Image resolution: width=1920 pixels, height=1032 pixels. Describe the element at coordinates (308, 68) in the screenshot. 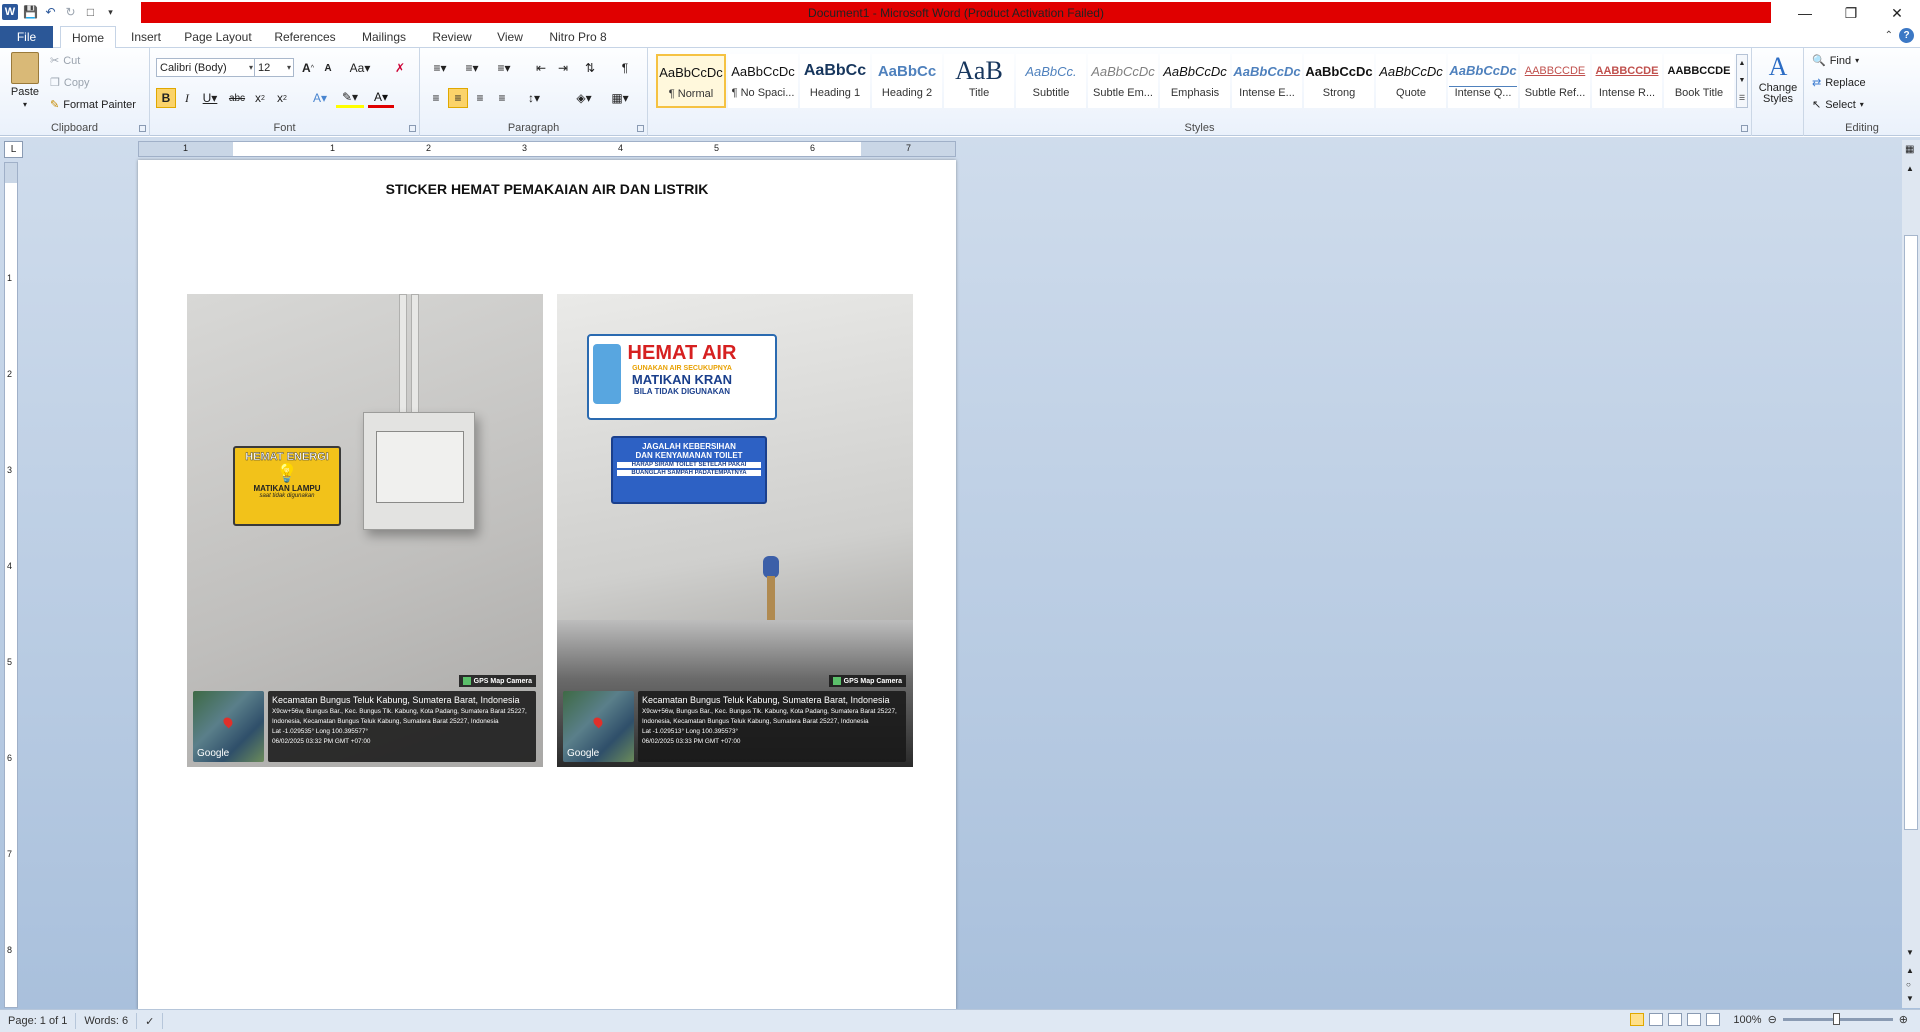

I see `grow-font-icon: A ^` at that location.